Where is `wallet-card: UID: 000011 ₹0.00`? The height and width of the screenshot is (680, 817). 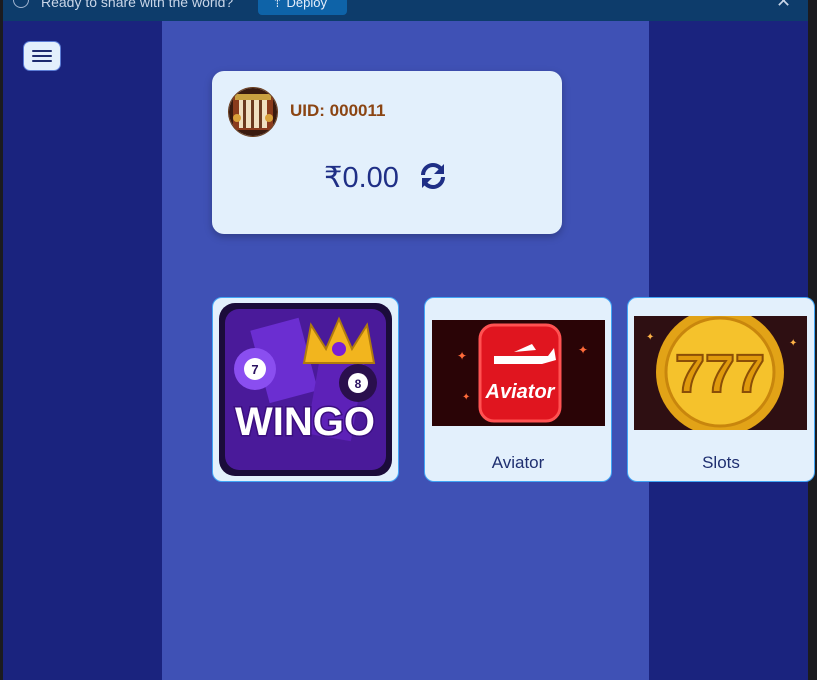
wallet-card: UID: 000011 ₹0.00 is located at coordinates (387, 152).